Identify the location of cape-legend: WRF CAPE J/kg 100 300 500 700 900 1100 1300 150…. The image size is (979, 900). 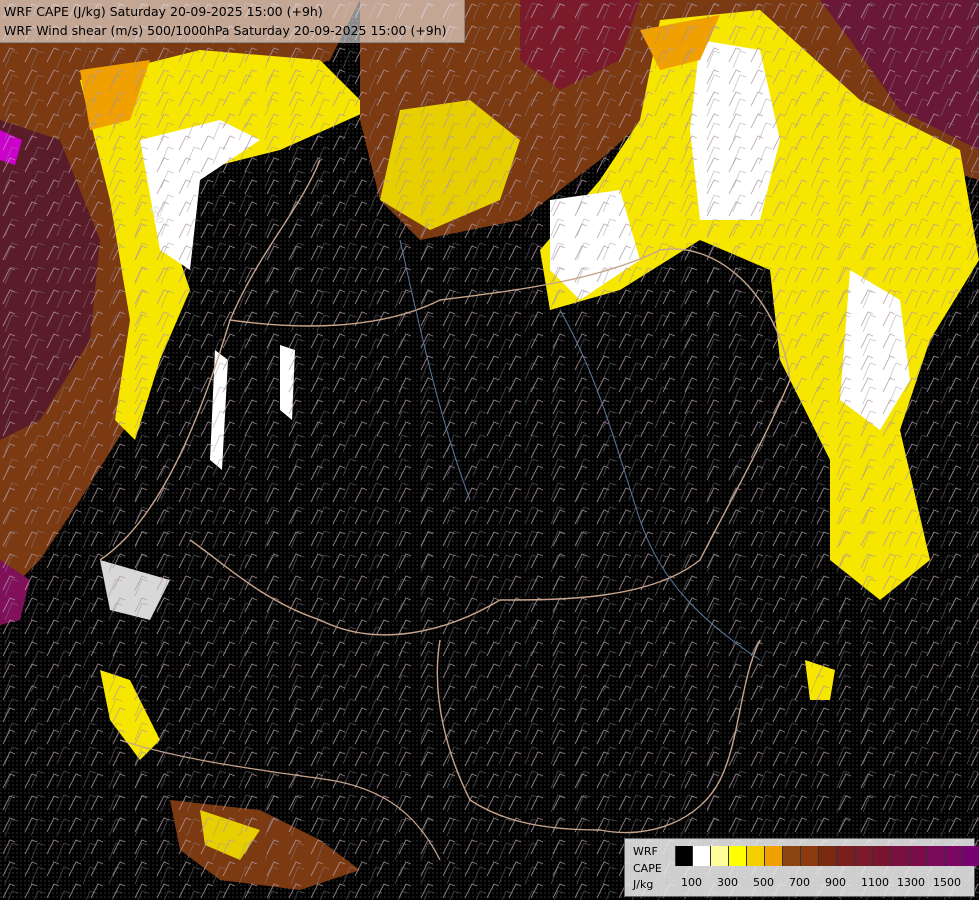
(801, 867).